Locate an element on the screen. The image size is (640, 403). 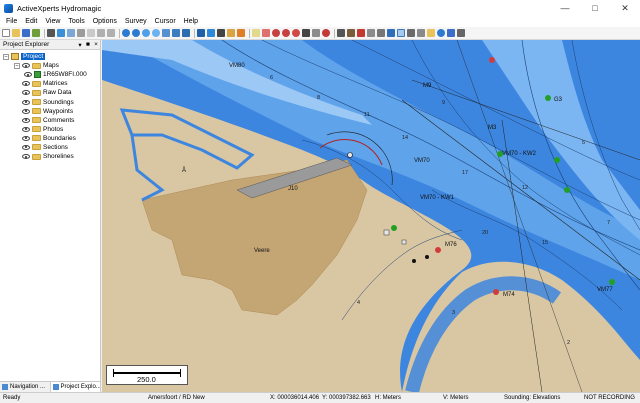
menu-edit: Edit is located at coordinates (31, 21).